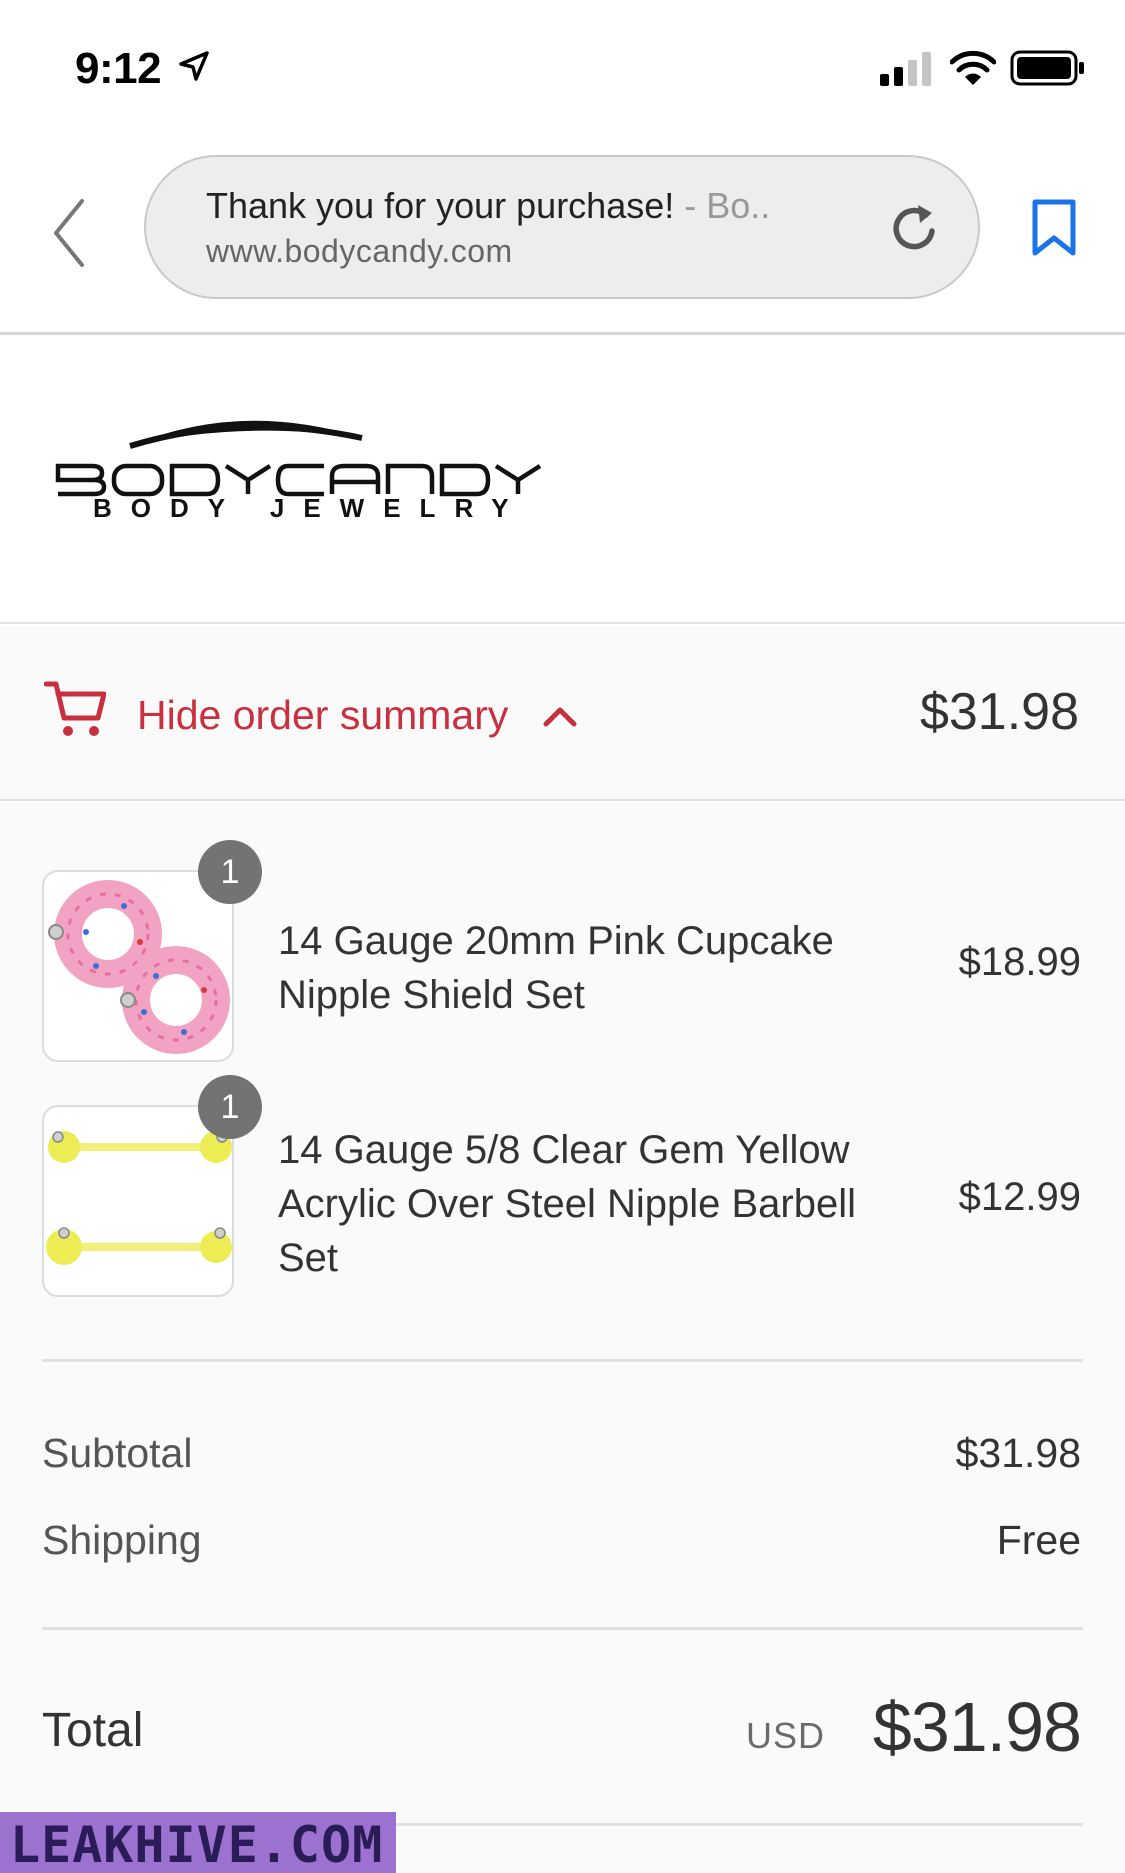 The image size is (1125, 1873). Describe the element at coordinates (1038, 1540) in the screenshot. I see `shipping-value: Free` at that location.